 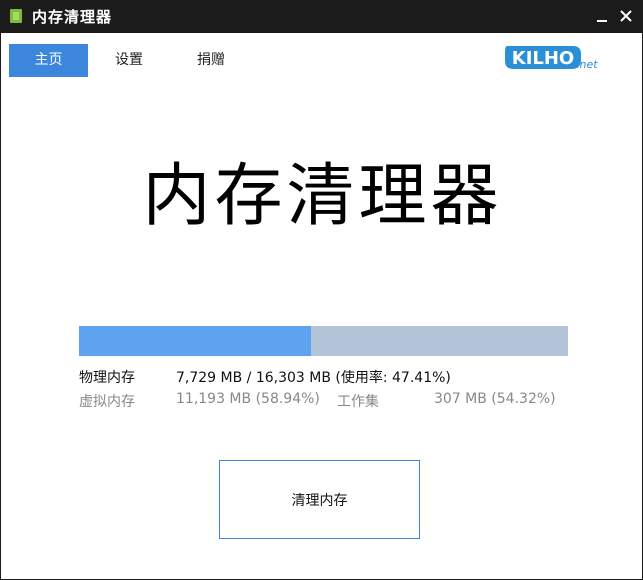 I want to click on minimize-icon, so click(x=602, y=21).